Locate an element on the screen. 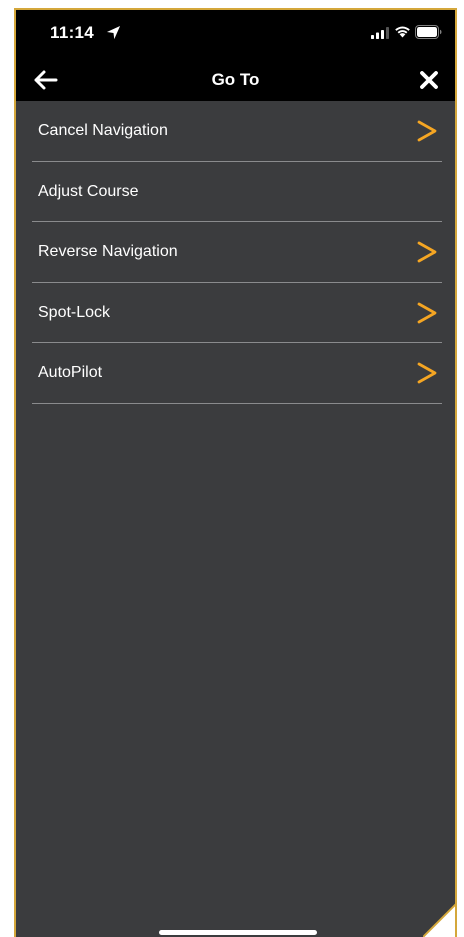  wifi-icon is located at coordinates (402, 32).